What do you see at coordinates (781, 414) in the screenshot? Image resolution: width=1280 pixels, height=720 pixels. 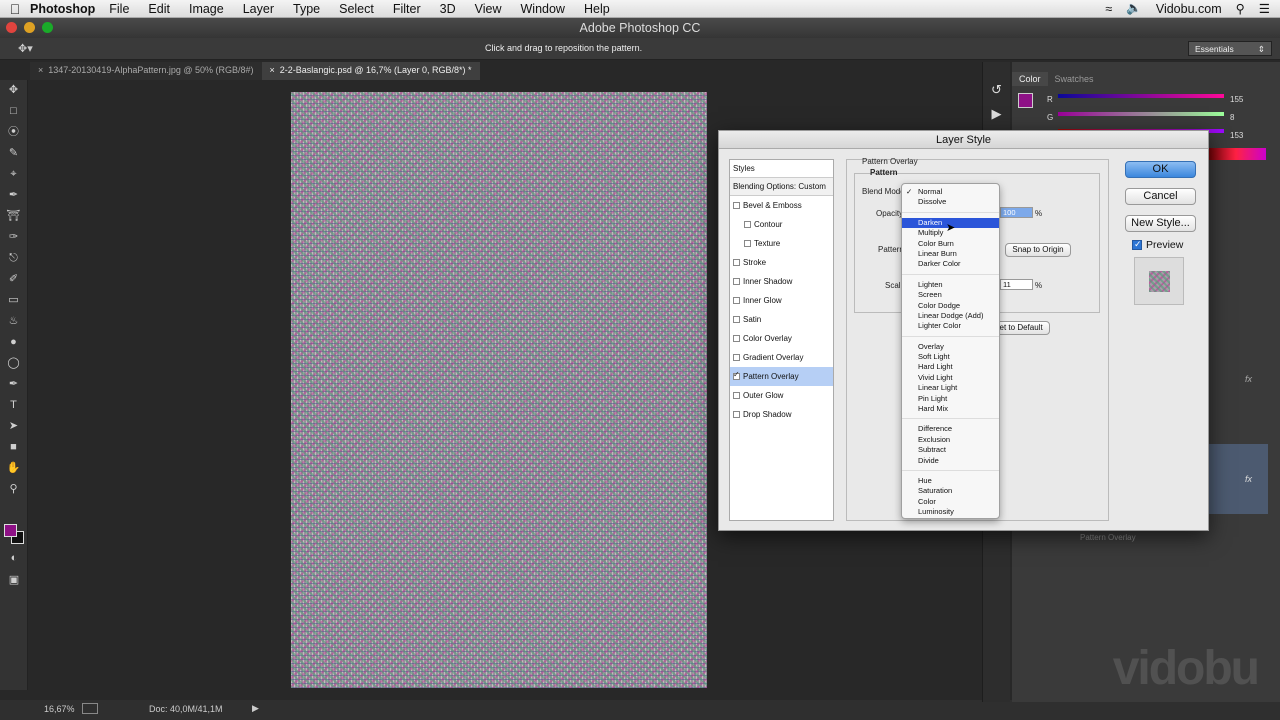 I see `style-item-drop-shadow: Drop Shadow` at bounding box center [781, 414].